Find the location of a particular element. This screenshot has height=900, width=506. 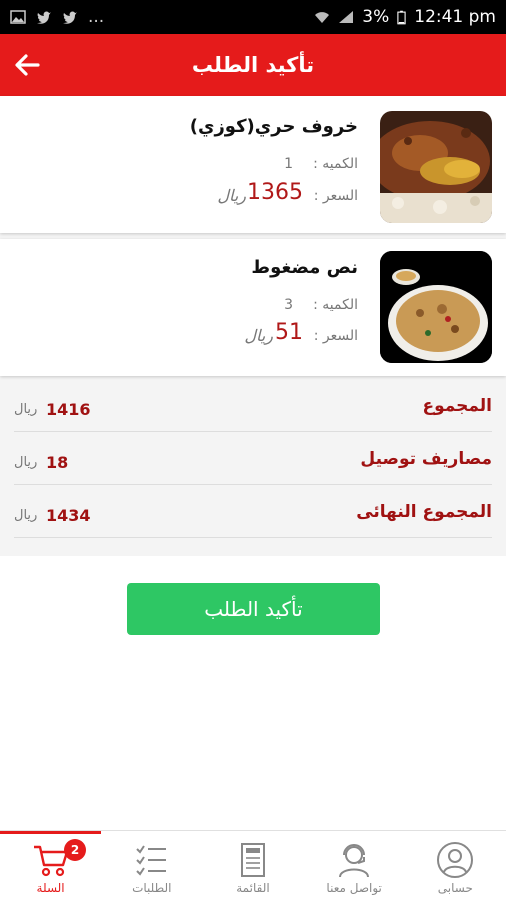

gallery-icon is located at coordinates (18, 17).